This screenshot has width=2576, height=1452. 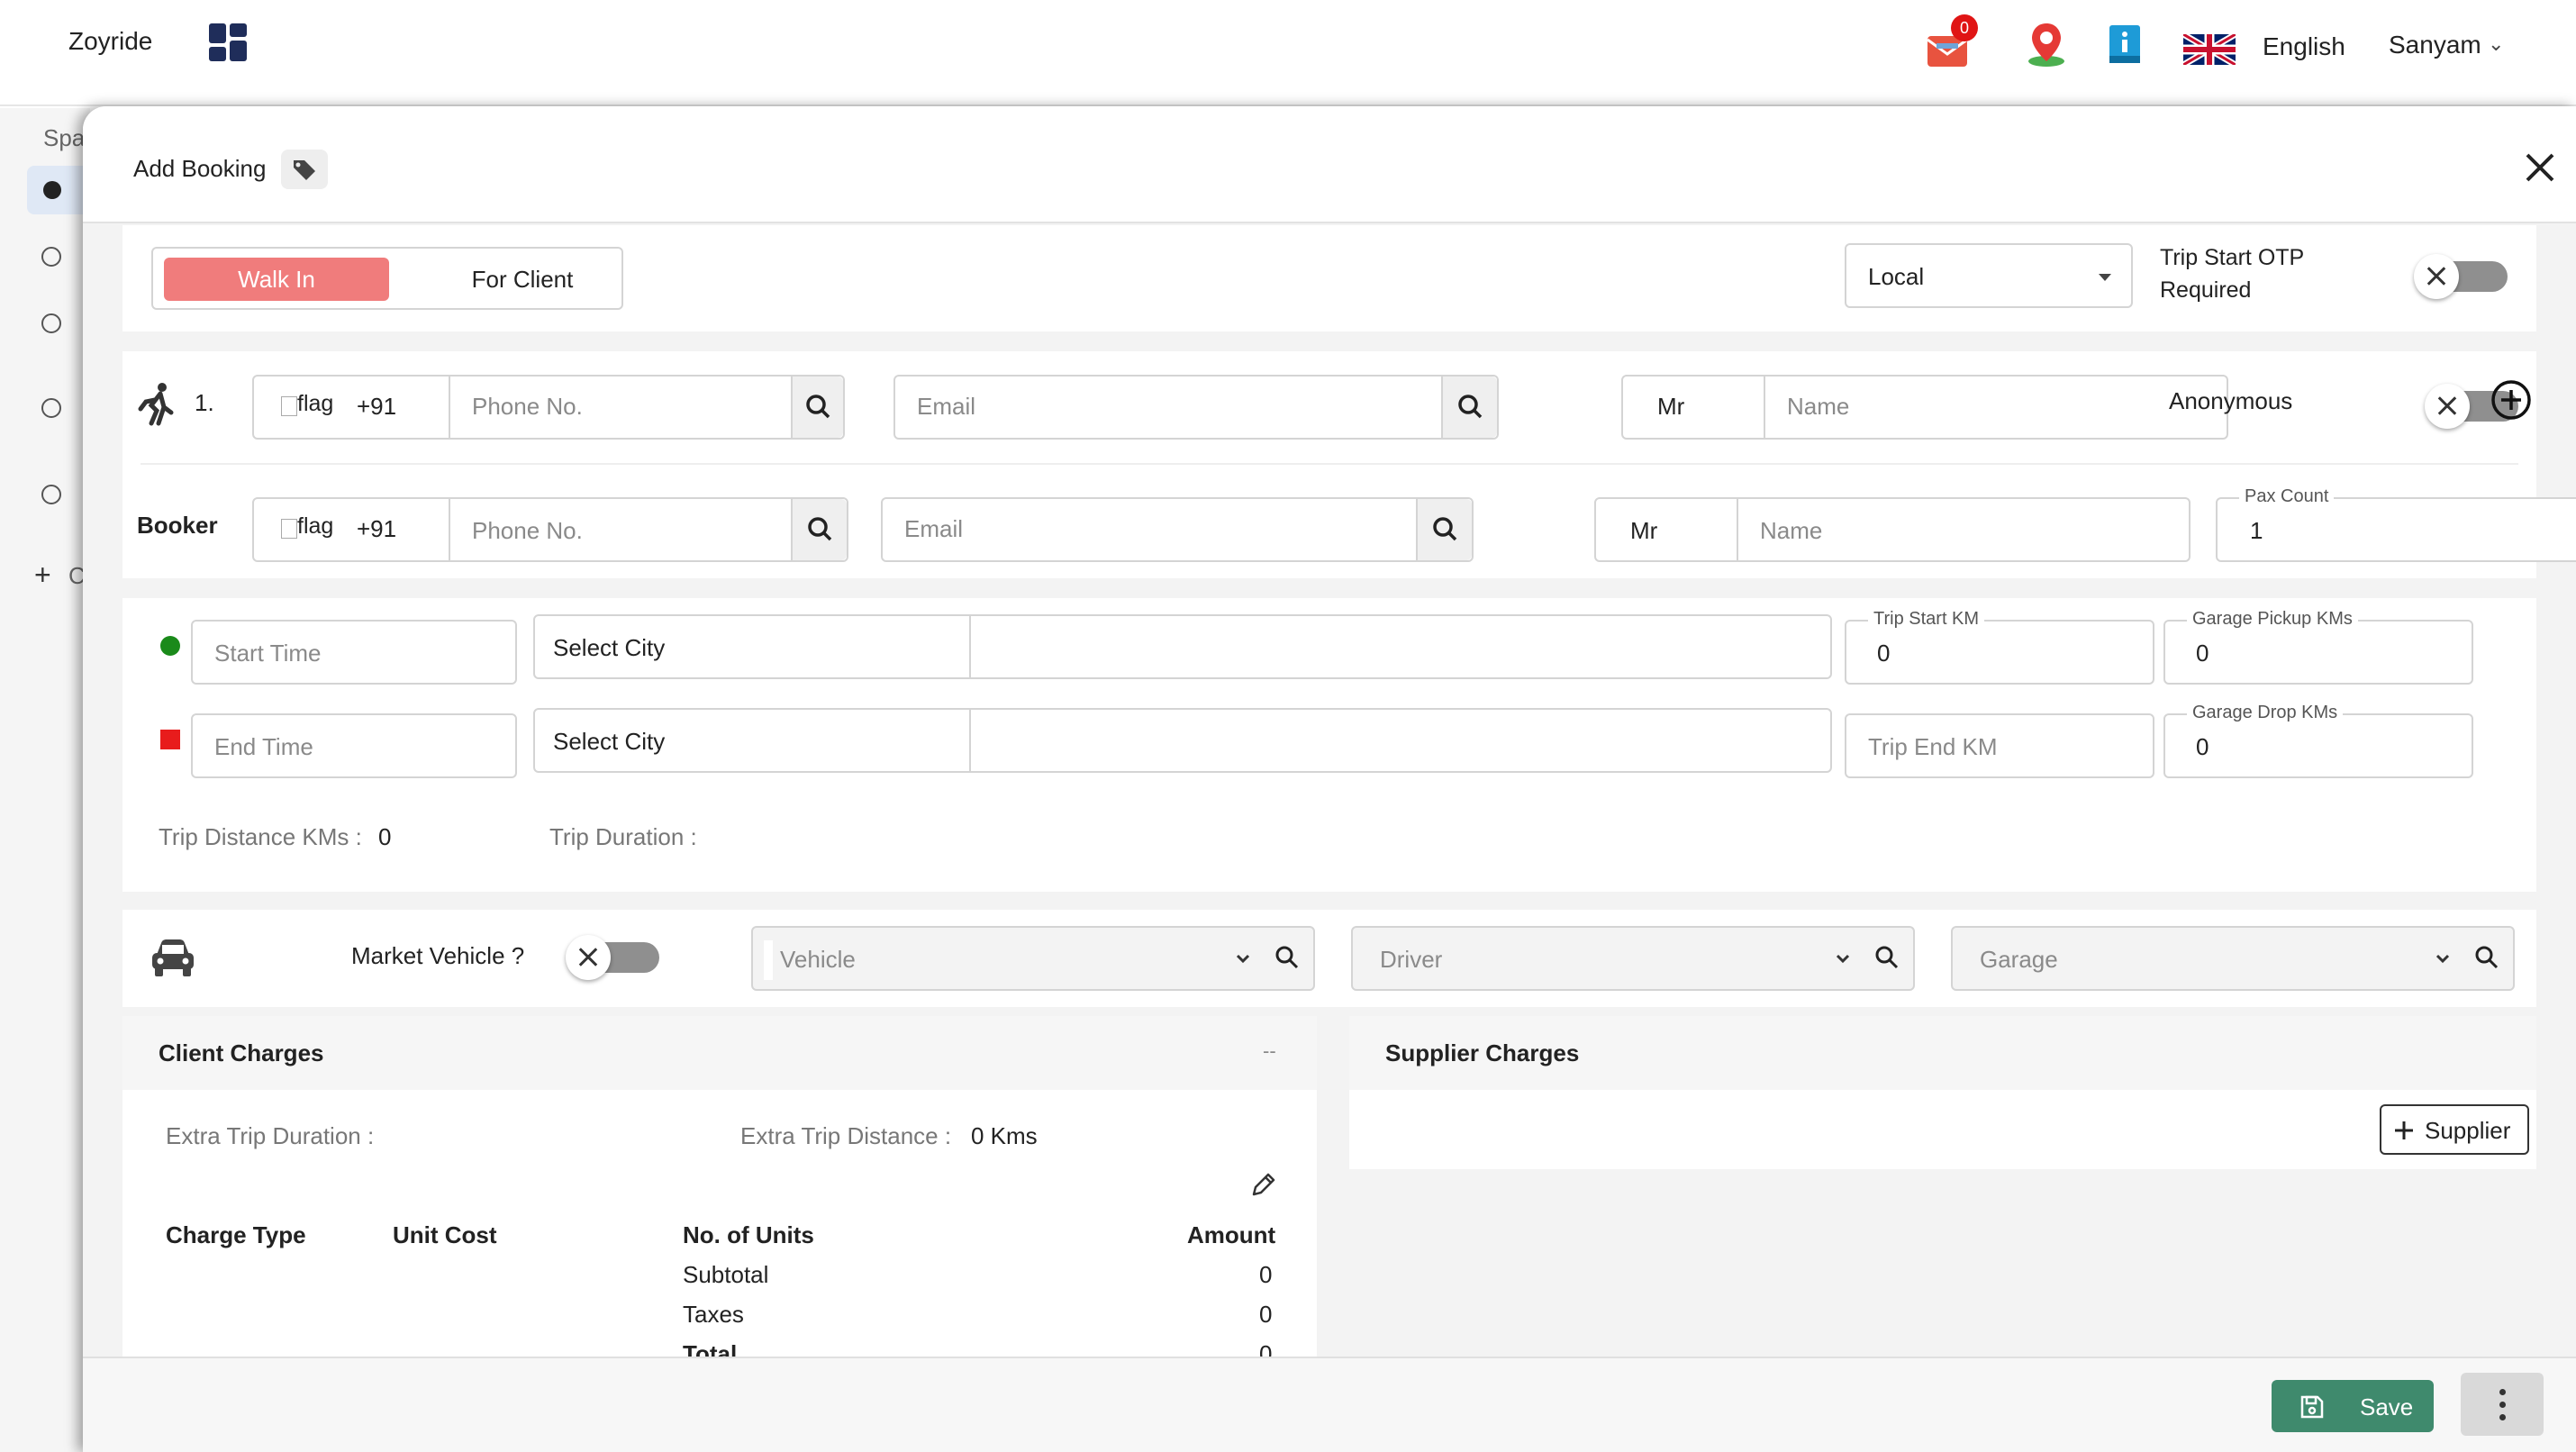 I want to click on garage-drop-km-field: Garage Drop KMs 0, so click(x=2318, y=740).